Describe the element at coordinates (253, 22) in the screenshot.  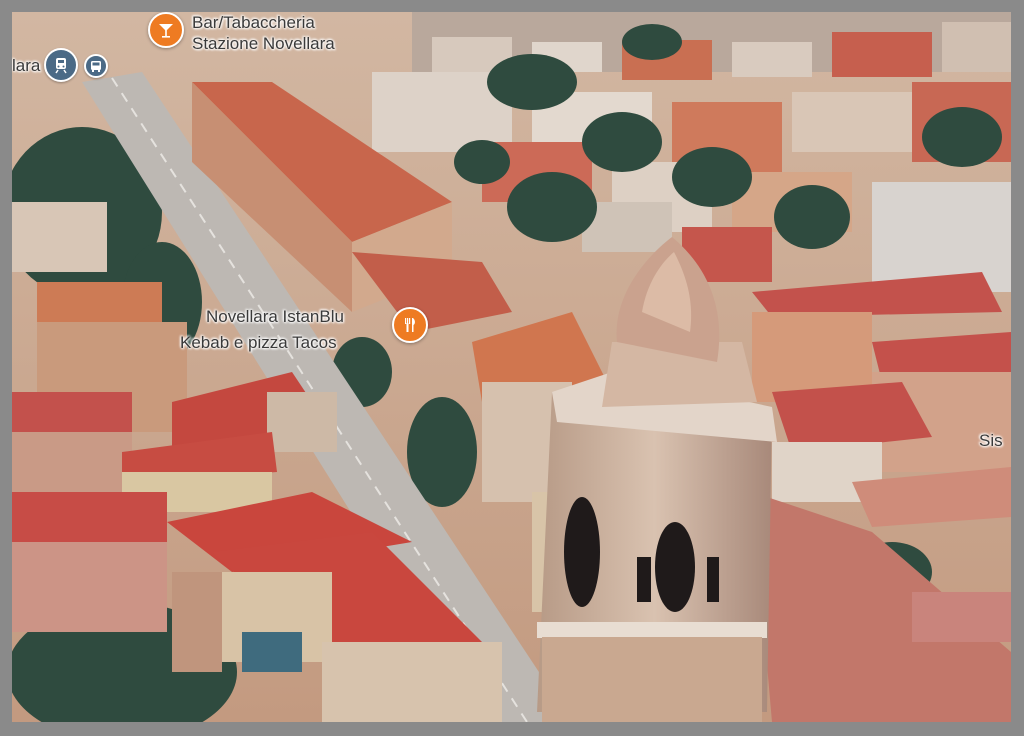
I see `bar-label-line1: Bar/Tabaccheria` at that location.